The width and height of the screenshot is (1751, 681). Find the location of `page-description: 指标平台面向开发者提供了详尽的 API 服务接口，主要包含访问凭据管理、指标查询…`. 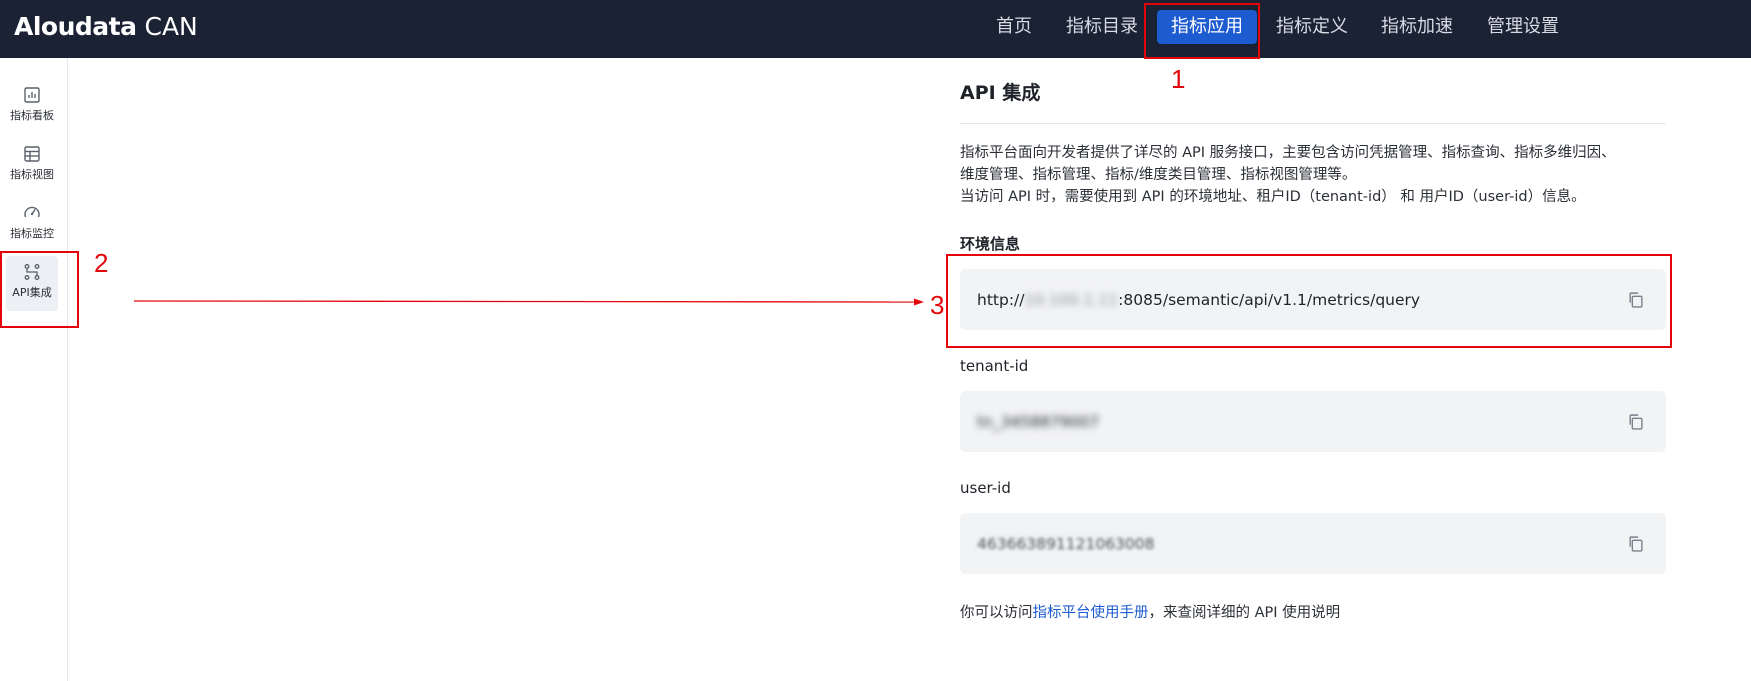

page-description: 指标平台面向开发者提供了详尽的 API 服务接口，主要包含访问凭据管理、指标查询… is located at coordinates (1313, 175).